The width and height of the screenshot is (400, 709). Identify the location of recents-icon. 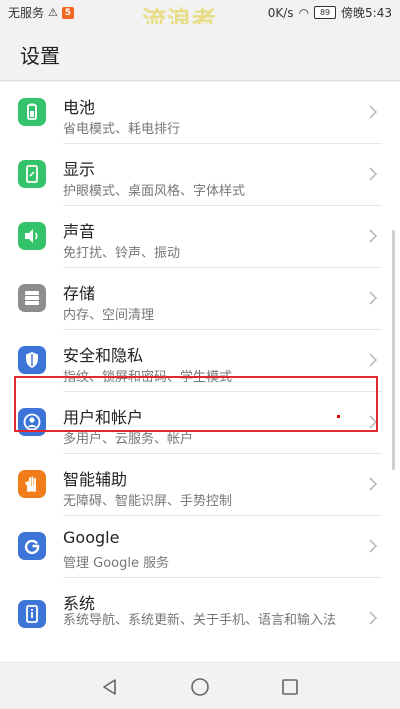
(290, 687).